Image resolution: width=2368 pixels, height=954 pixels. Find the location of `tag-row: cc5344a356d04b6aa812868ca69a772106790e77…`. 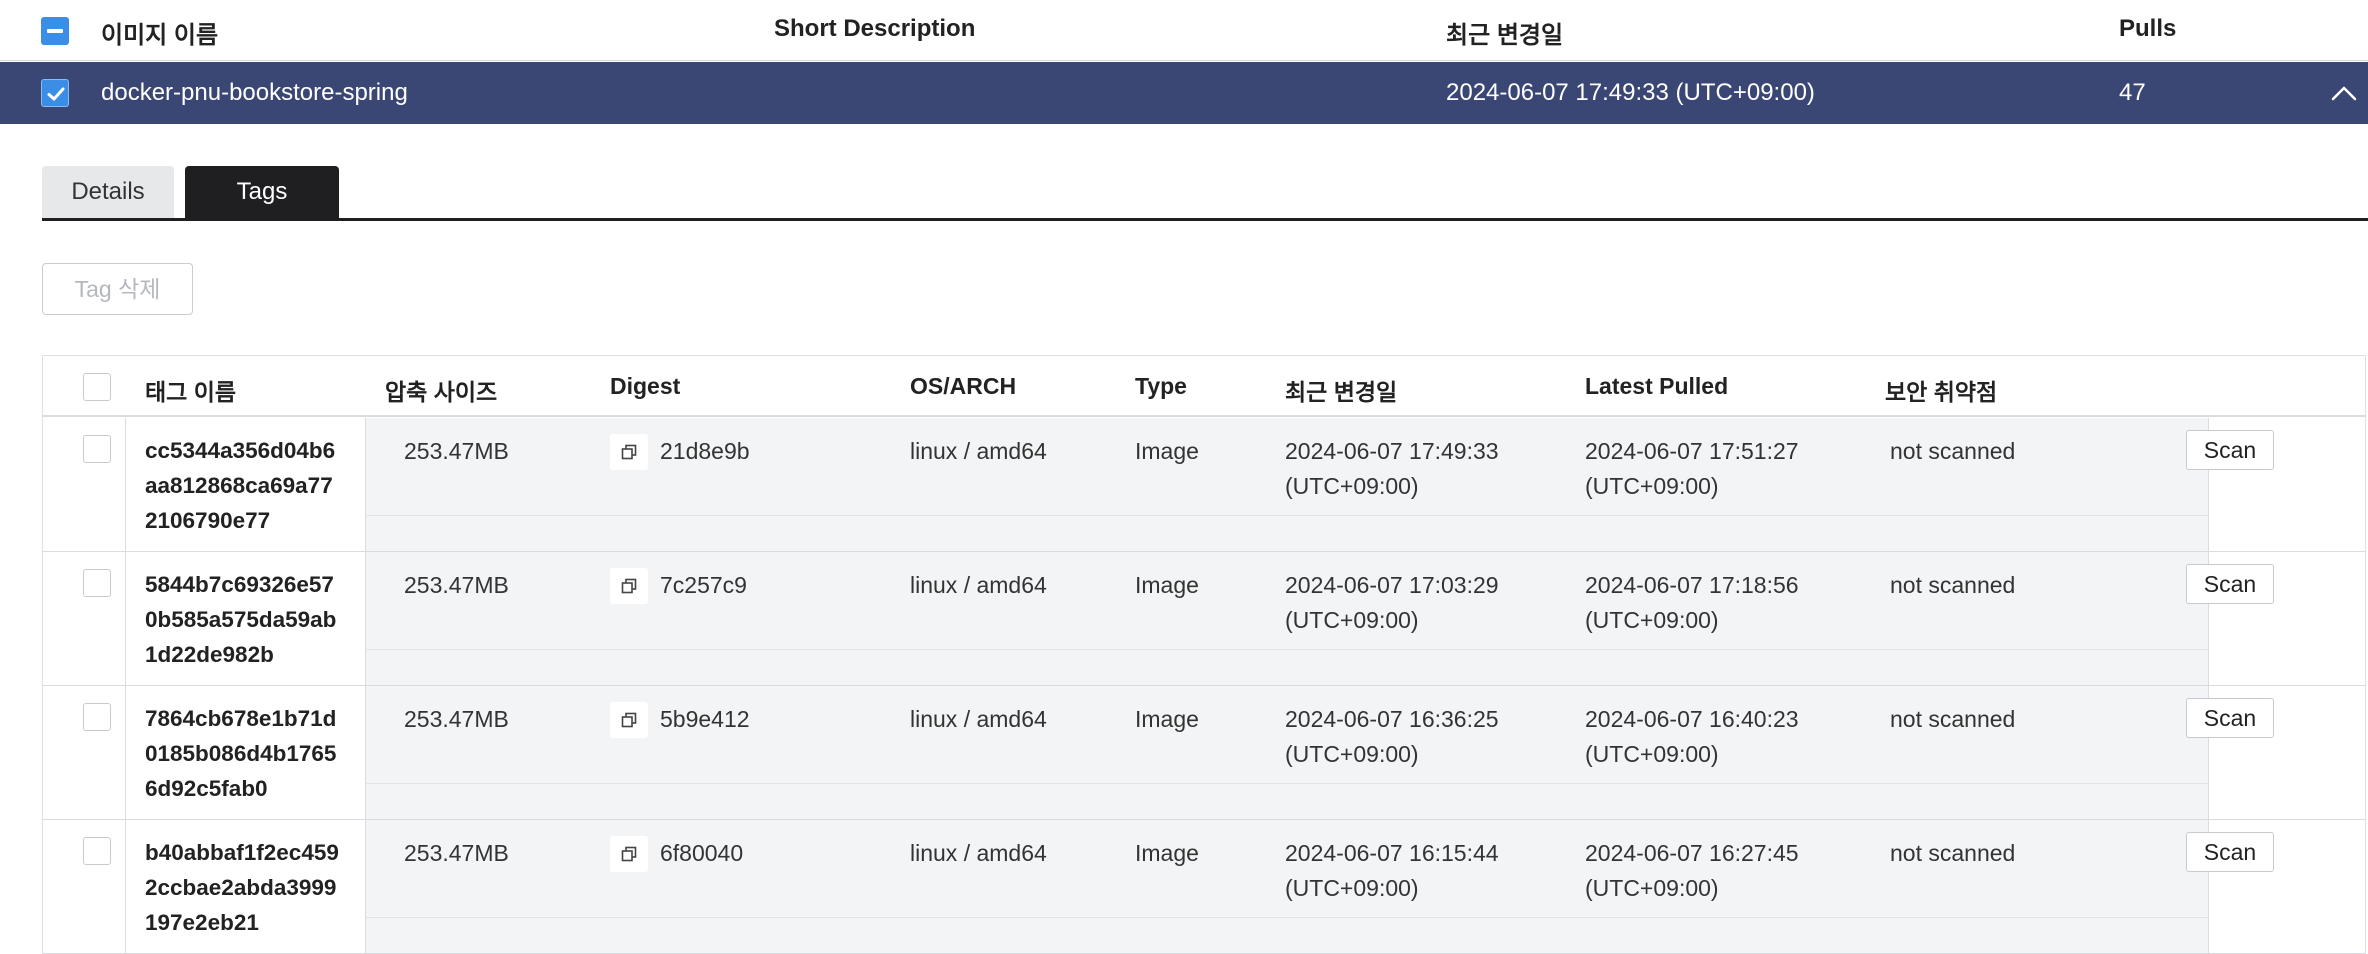

tag-row: cc5344a356d04b6aa812868ca69a772106790e77… is located at coordinates (1204, 485).